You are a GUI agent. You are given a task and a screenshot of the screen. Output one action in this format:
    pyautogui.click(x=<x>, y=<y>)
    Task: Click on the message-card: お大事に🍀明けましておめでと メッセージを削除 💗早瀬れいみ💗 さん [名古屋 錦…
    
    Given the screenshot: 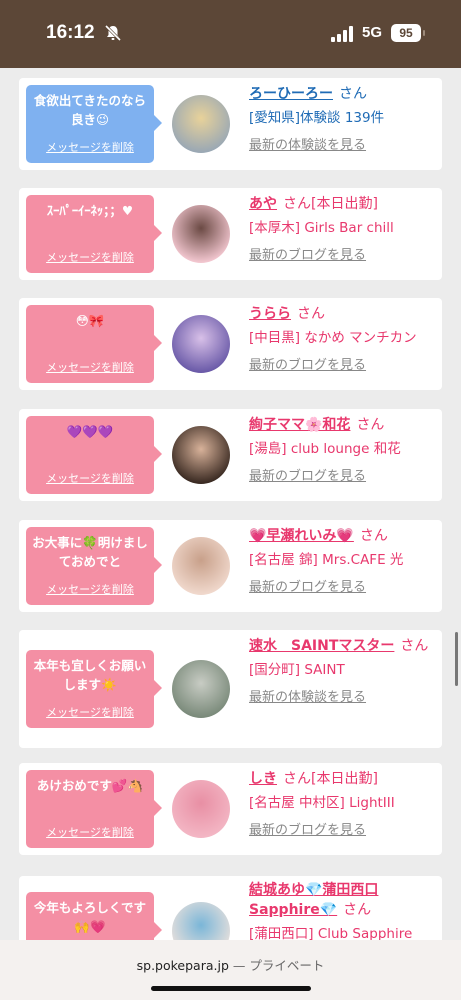 What is the action you would take?
    pyautogui.click(x=230, y=566)
    